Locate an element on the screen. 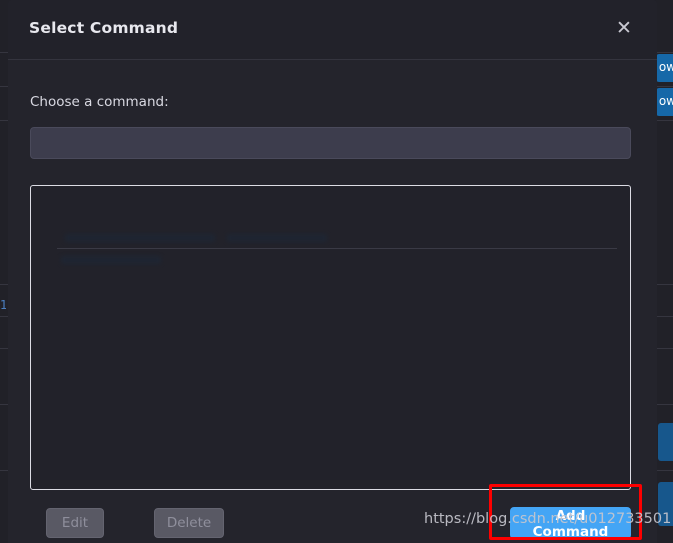 This screenshot has height=543, width=673. background-row-action-button-2: ow is located at coordinates (664, 102).